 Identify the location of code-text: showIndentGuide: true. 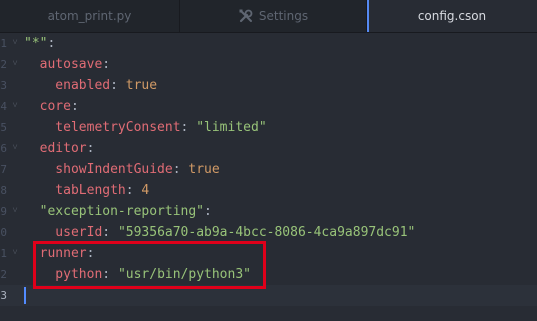
(122, 169).